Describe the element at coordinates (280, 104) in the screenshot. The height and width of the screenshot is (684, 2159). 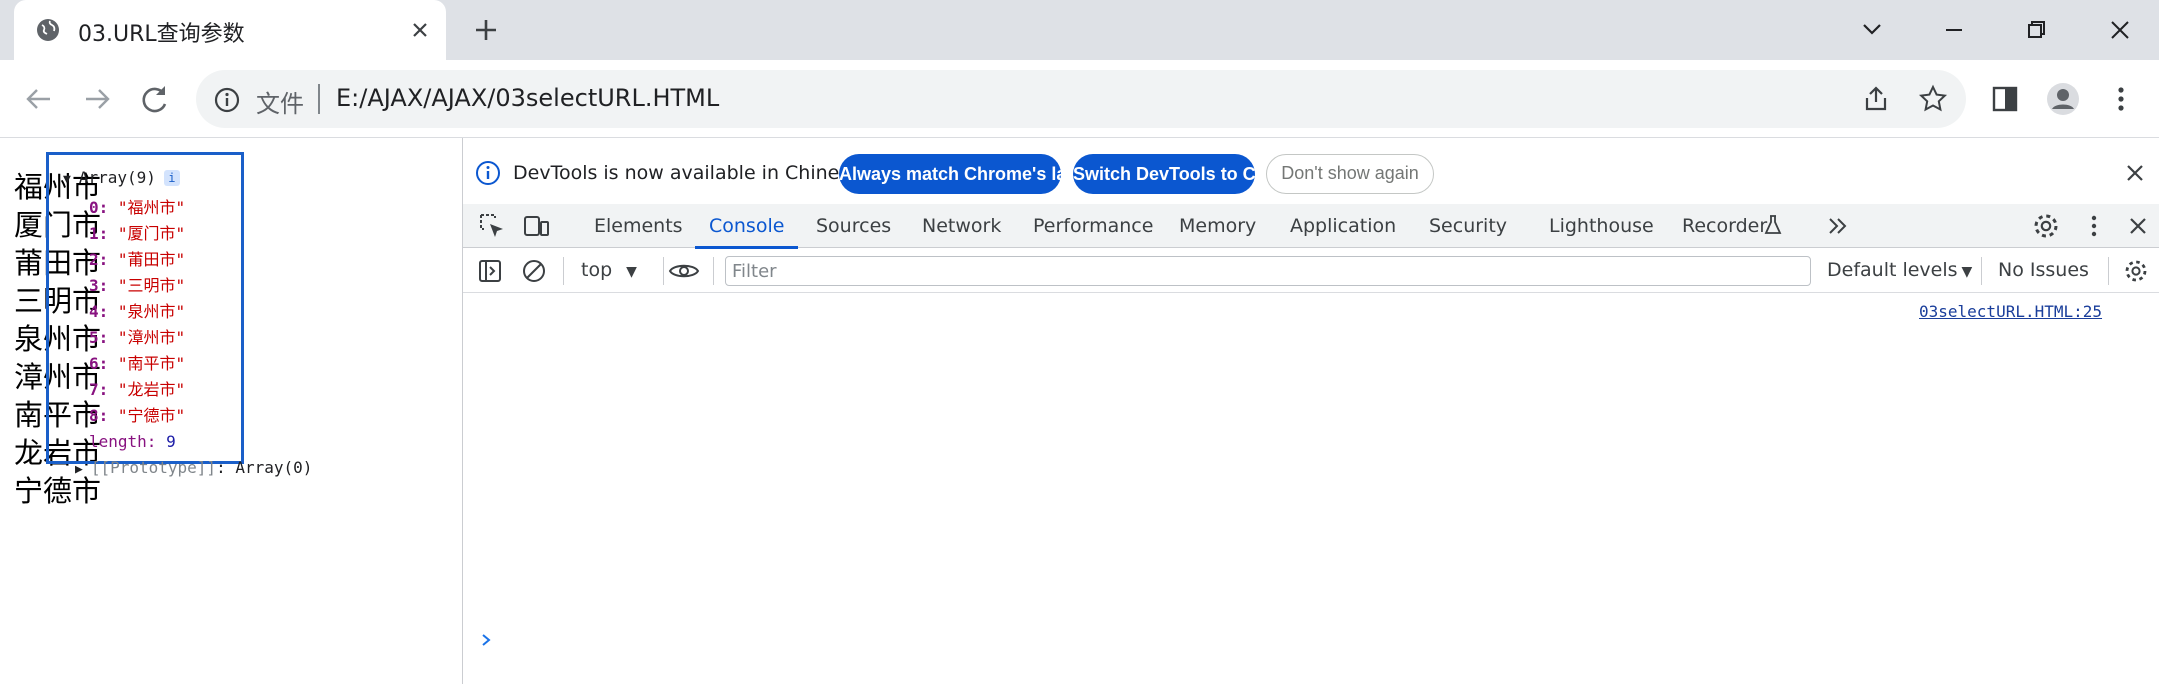
I see `url-scheme-label: 文件` at that location.